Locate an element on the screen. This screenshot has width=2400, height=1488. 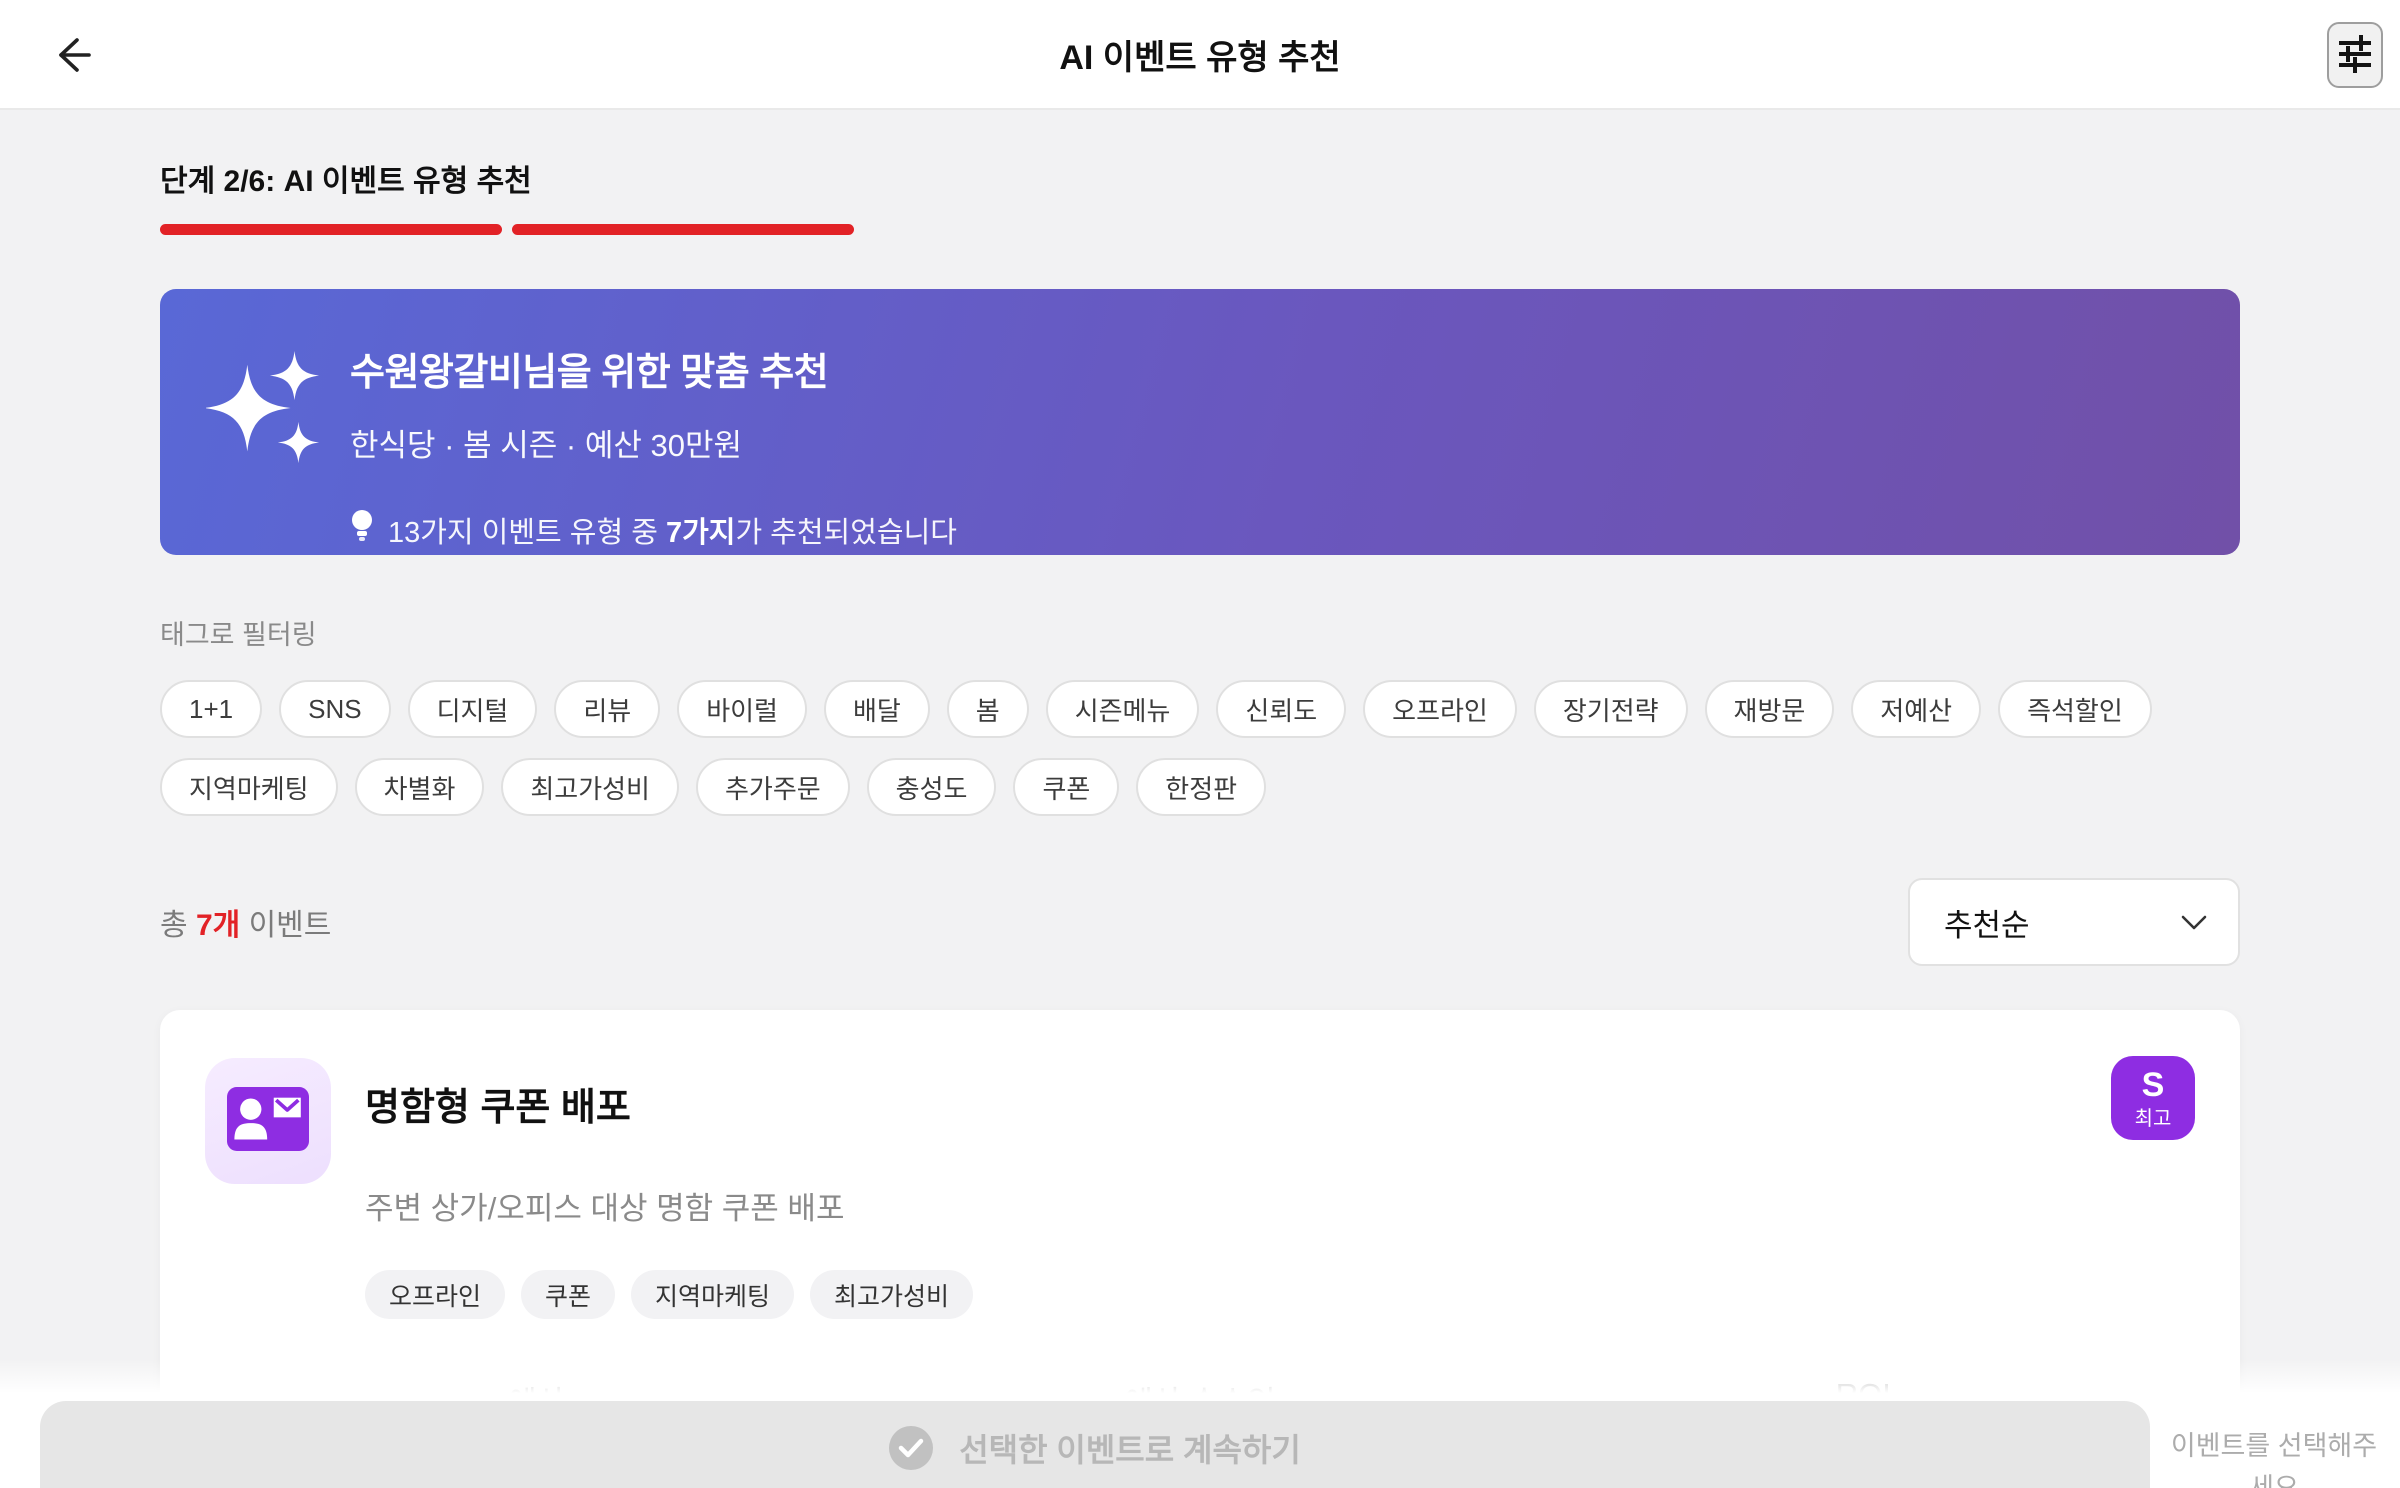
grade-letter: S is located at coordinates (2153, 1084).